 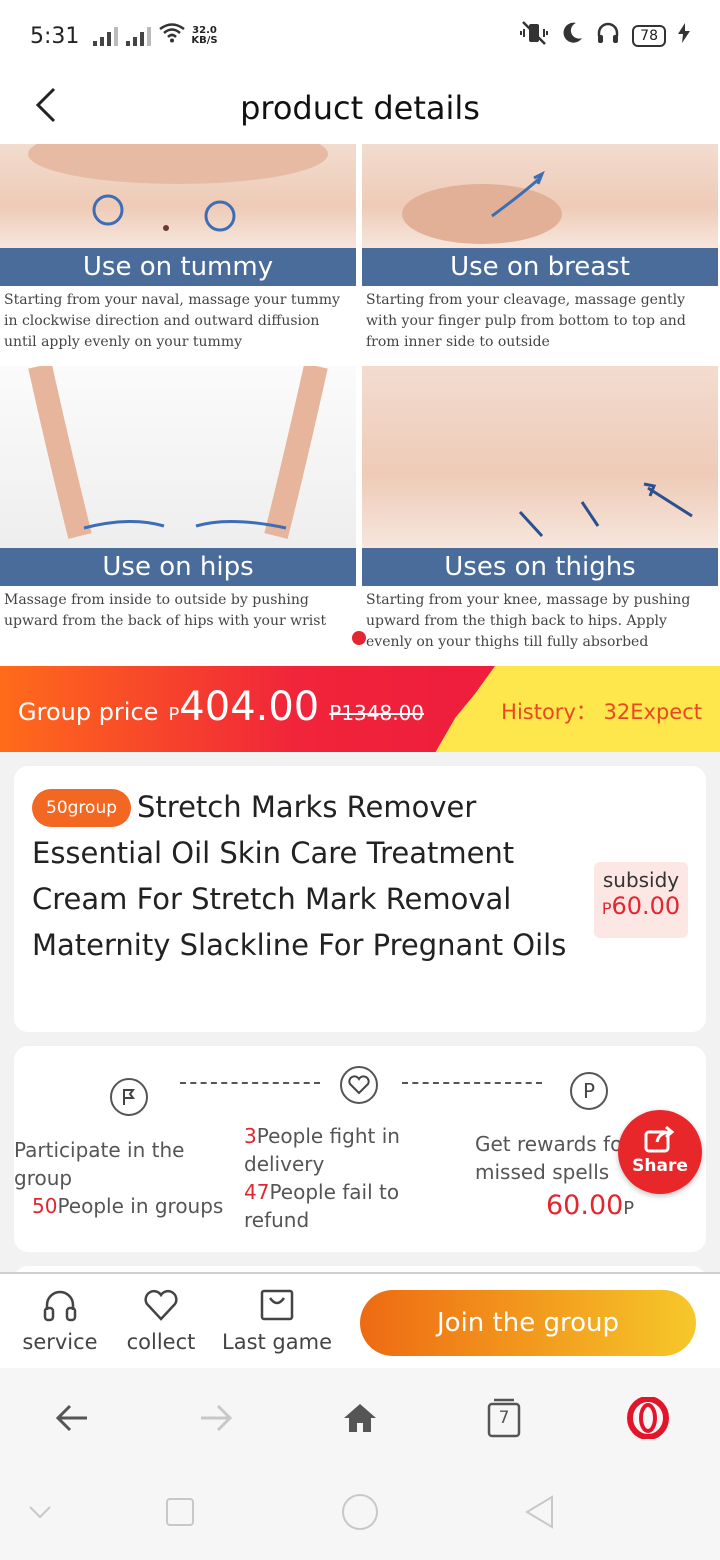 What do you see at coordinates (540, 567) in the screenshot?
I see `thighs-banner: Uses on thighs` at bounding box center [540, 567].